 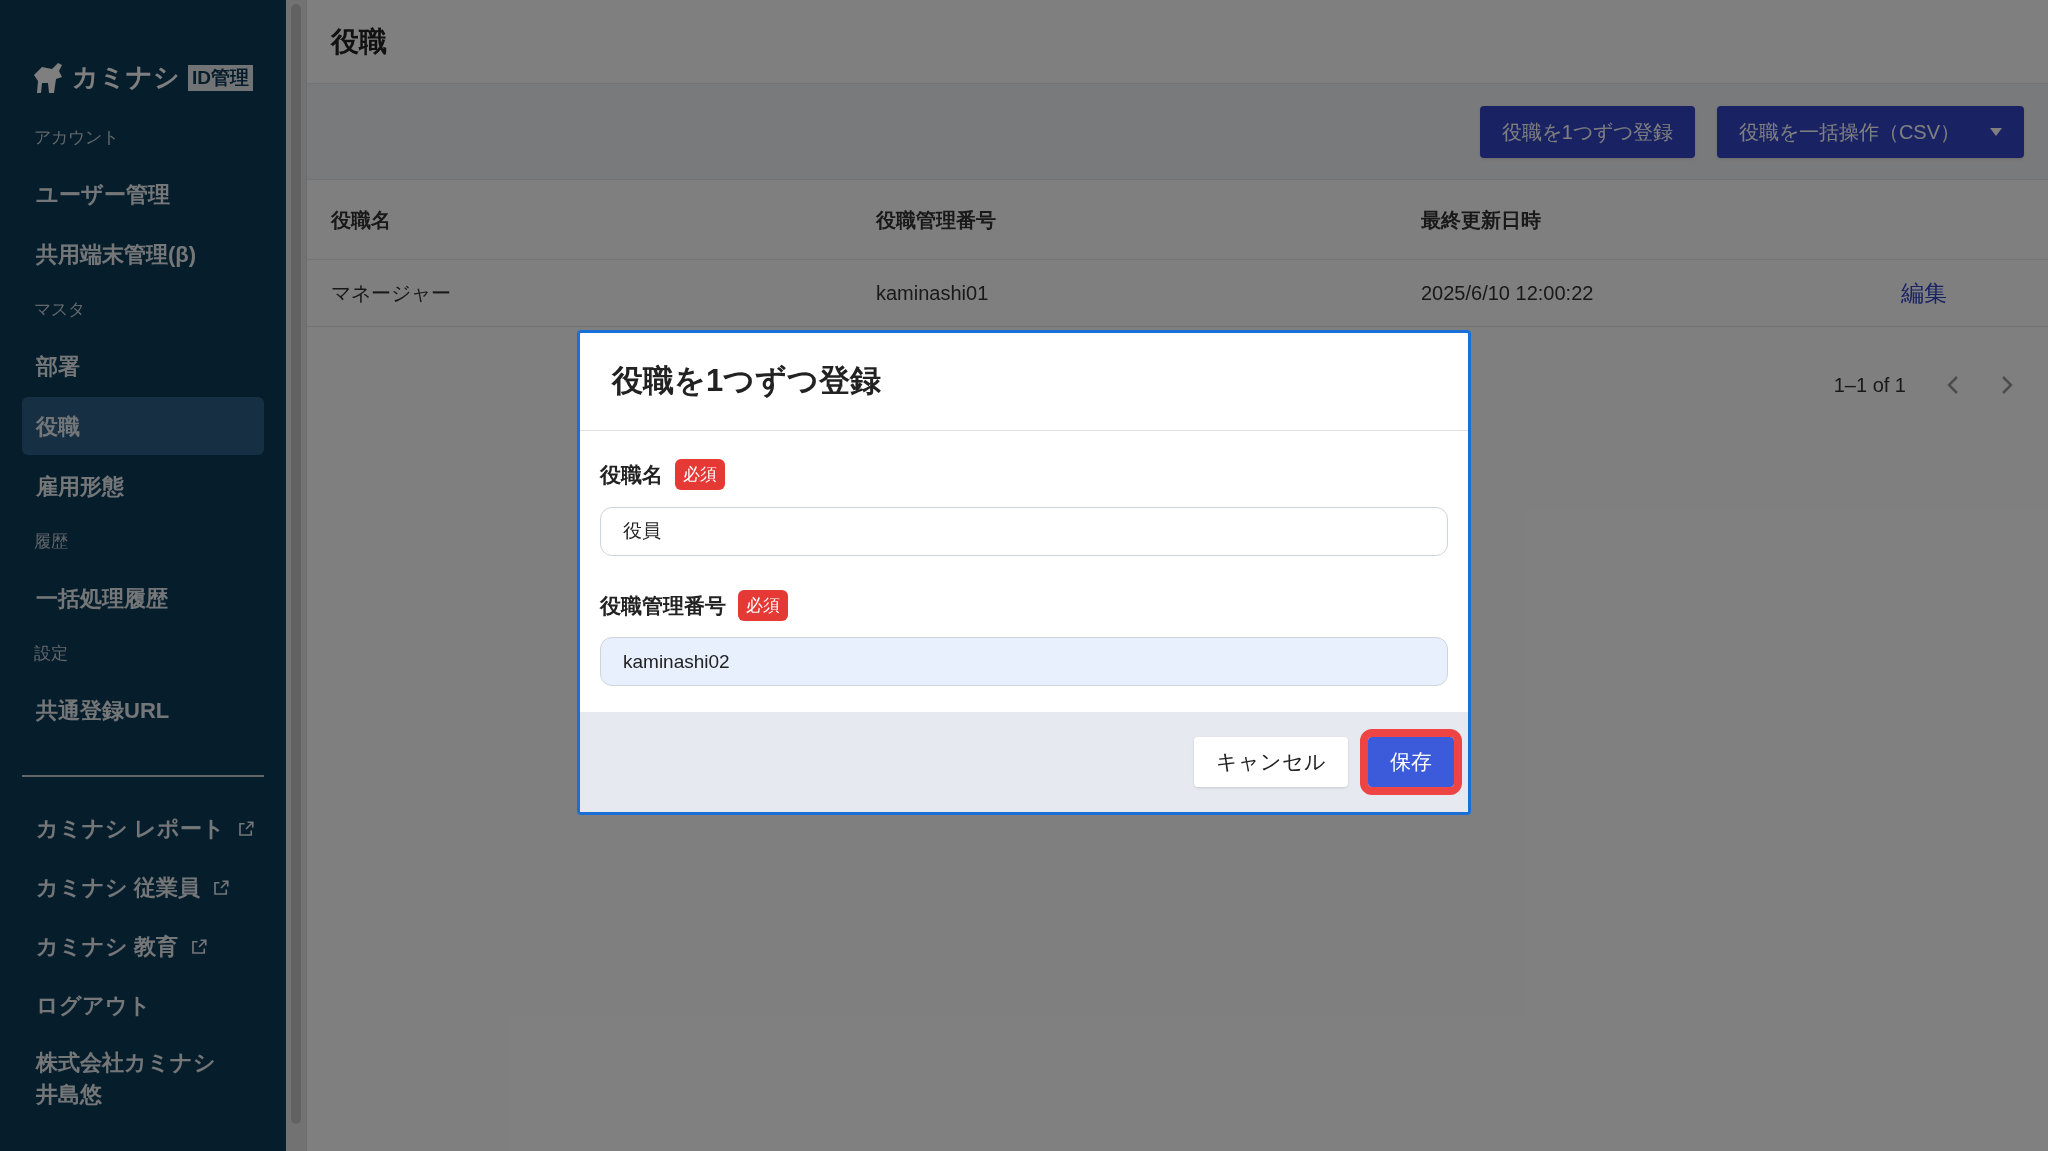 What do you see at coordinates (115, 946) in the screenshot?
I see `sidebar-link: カミナシ 教育` at bounding box center [115, 946].